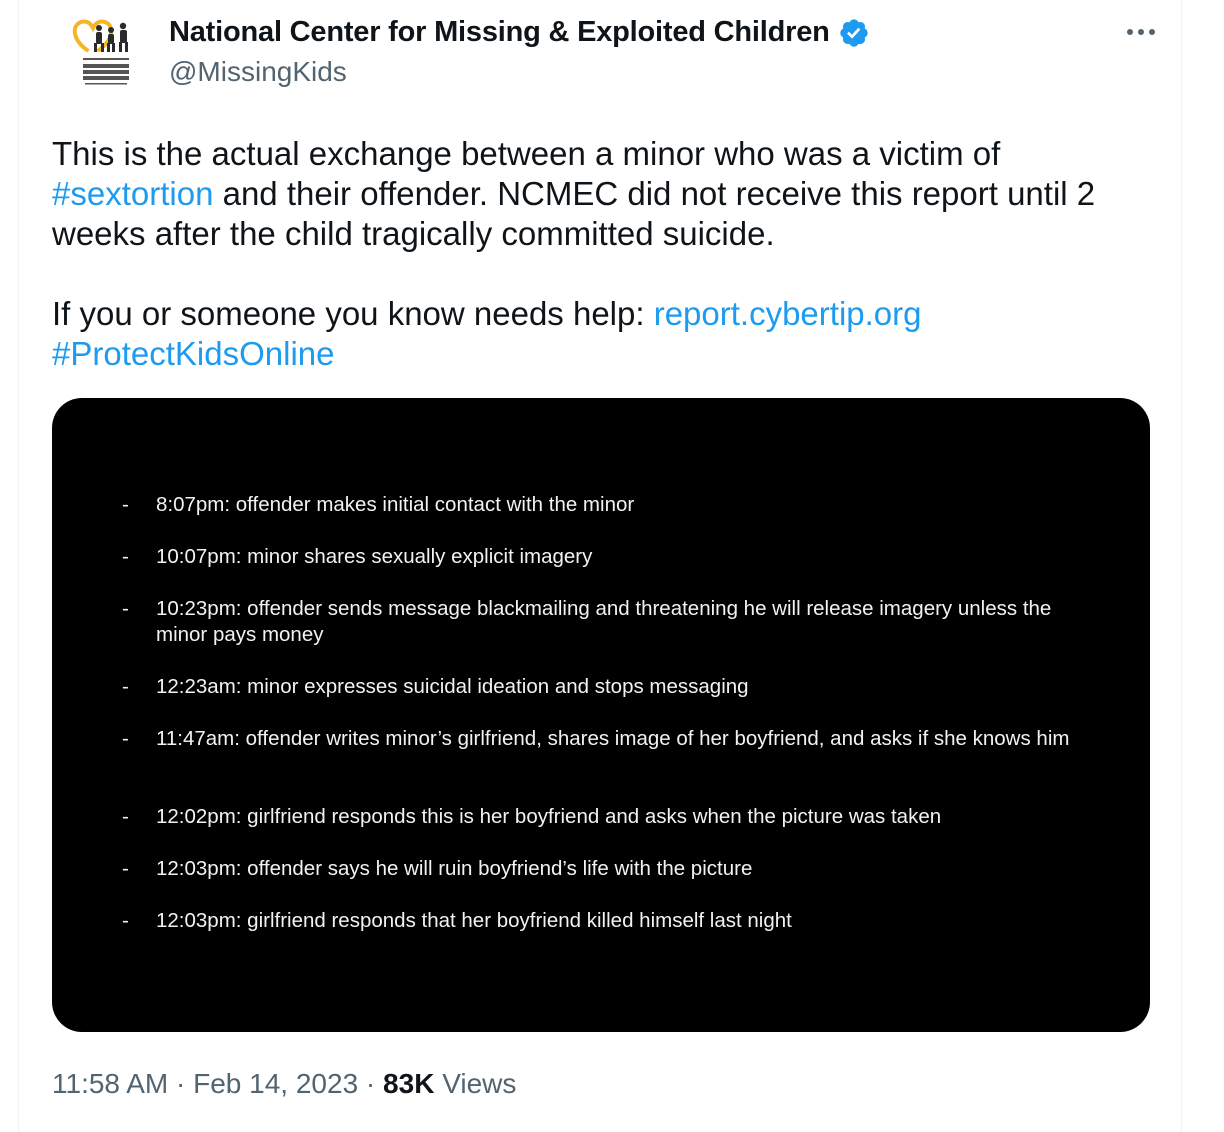 The width and height of the screenshot is (1224, 1132). I want to click on more-options-icon, so click(1141, 32).